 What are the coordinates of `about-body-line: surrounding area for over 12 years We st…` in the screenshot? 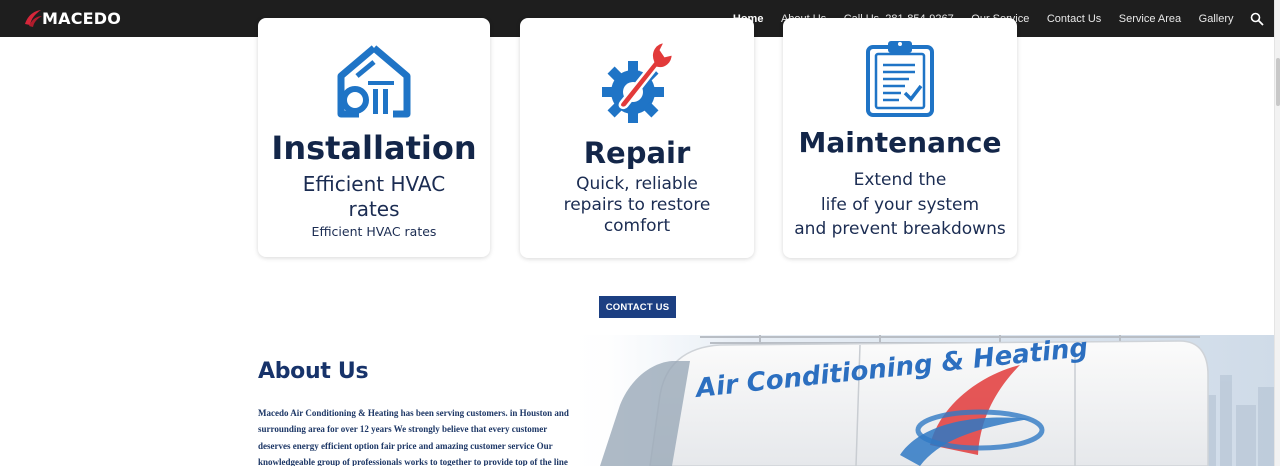 It's located at (403, 429).